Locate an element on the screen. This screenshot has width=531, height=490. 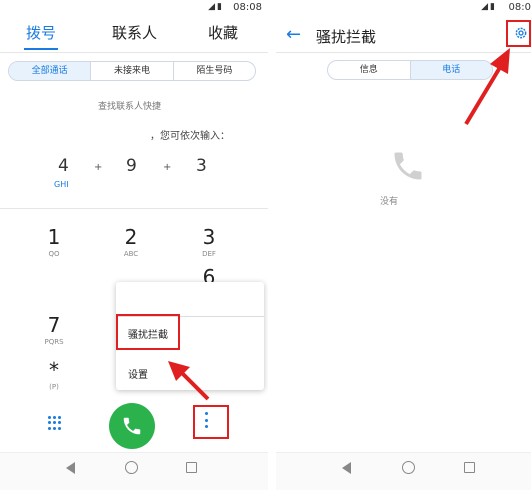
key-digit: 7 is located at coordinates (54, 325).